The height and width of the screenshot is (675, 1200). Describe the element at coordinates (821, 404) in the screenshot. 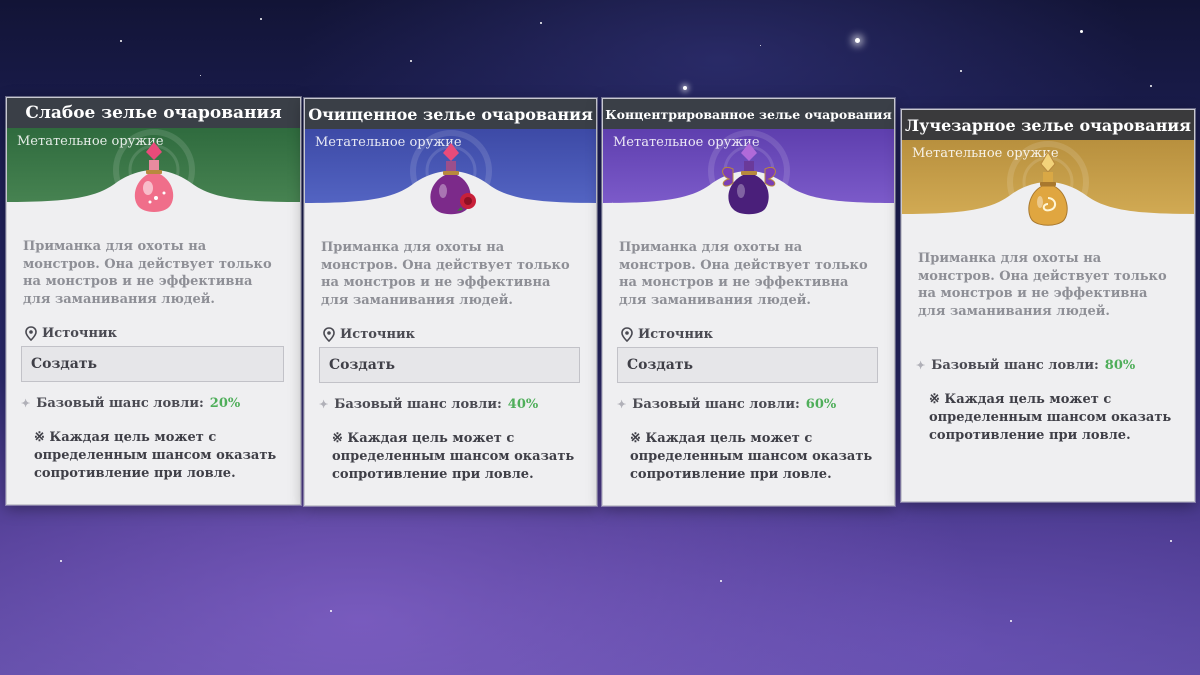

I see `catch-chance-value: 60%` at that location.